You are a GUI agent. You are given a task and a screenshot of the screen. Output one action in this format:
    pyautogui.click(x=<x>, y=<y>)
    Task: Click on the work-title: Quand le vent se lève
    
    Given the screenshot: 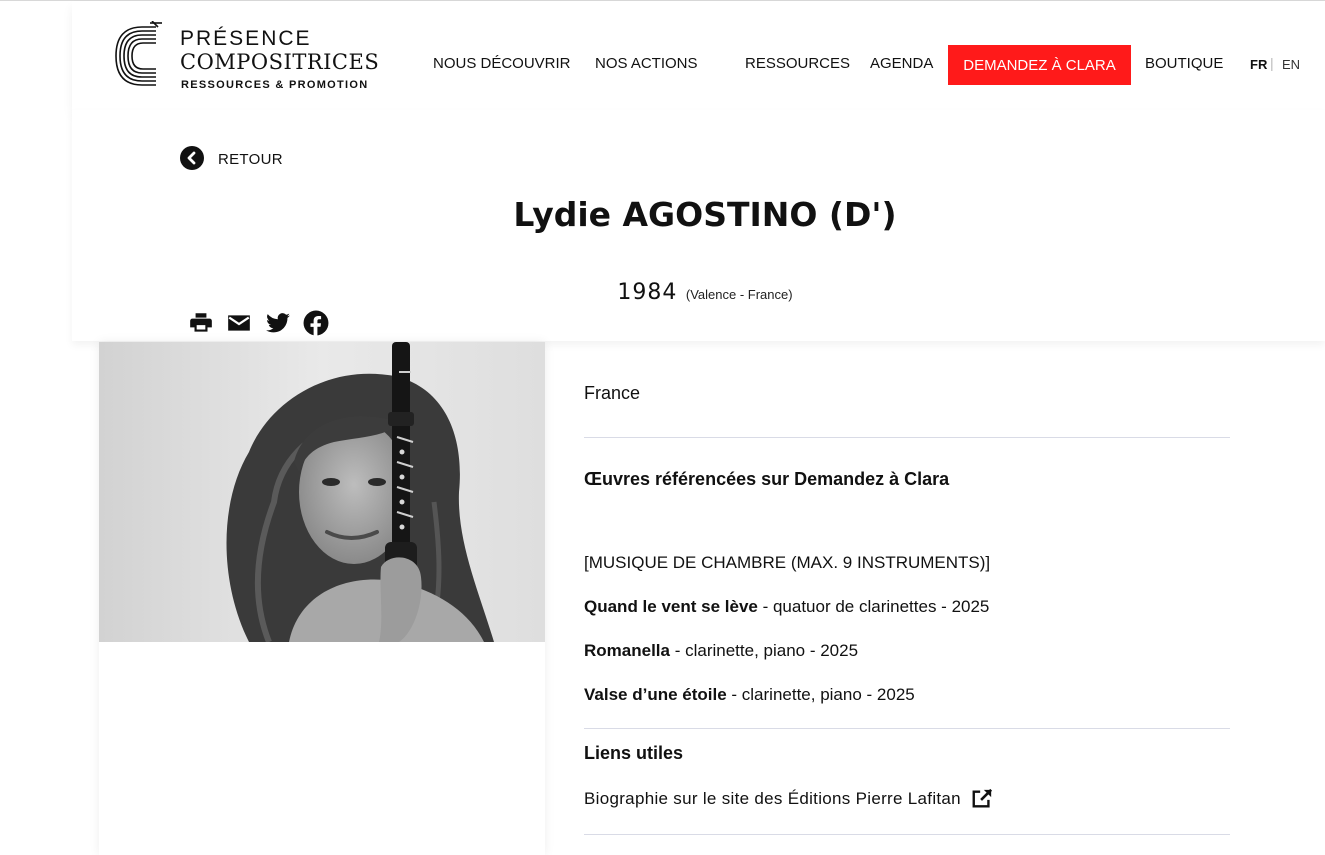 What is the action you would take?
    pyautogui.click(x=671, y=606)
    